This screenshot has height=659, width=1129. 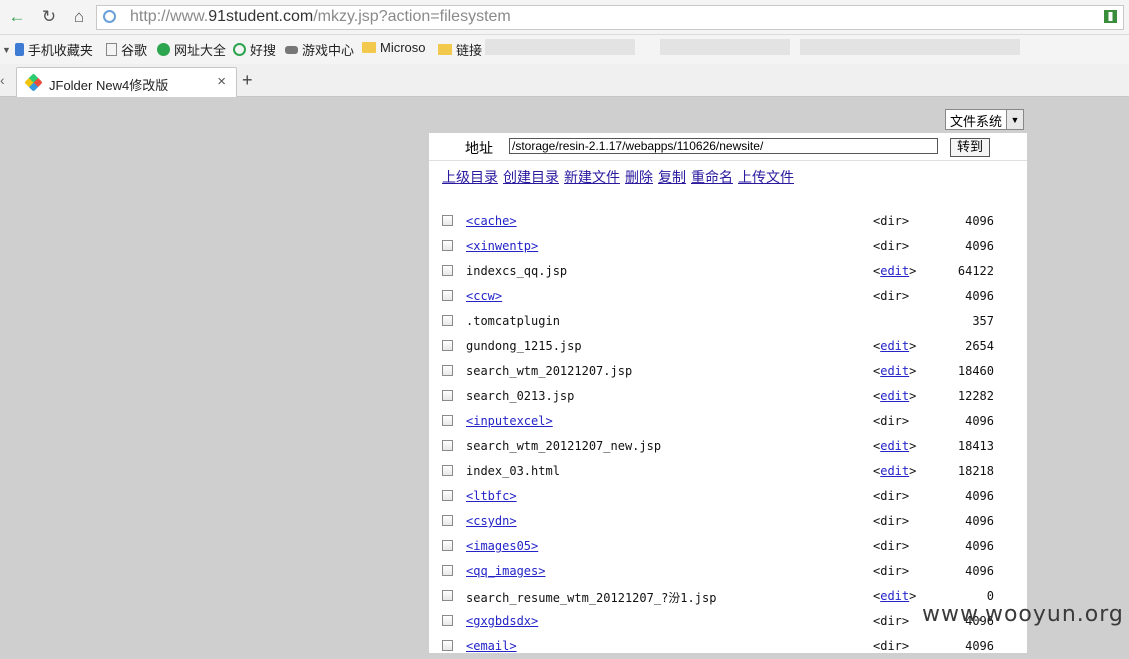 What do you see at coordinates (254, 49) in the screenshot?
I see `bookmark-haosou: 好搜` at bounding box center [254, 49].